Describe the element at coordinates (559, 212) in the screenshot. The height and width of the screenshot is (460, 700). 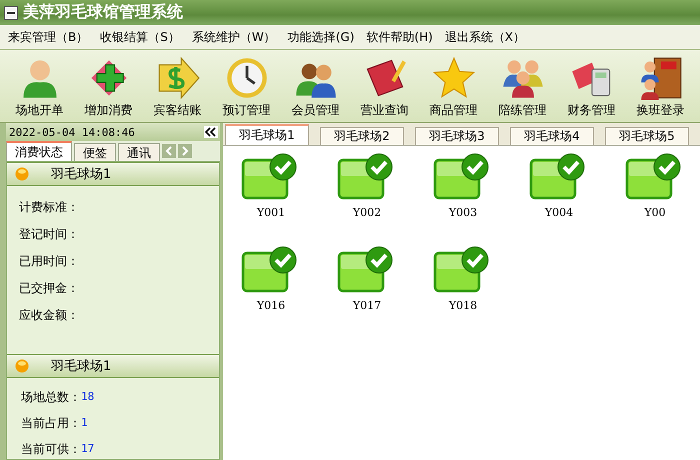
I see `court-label: Y004` at that location.